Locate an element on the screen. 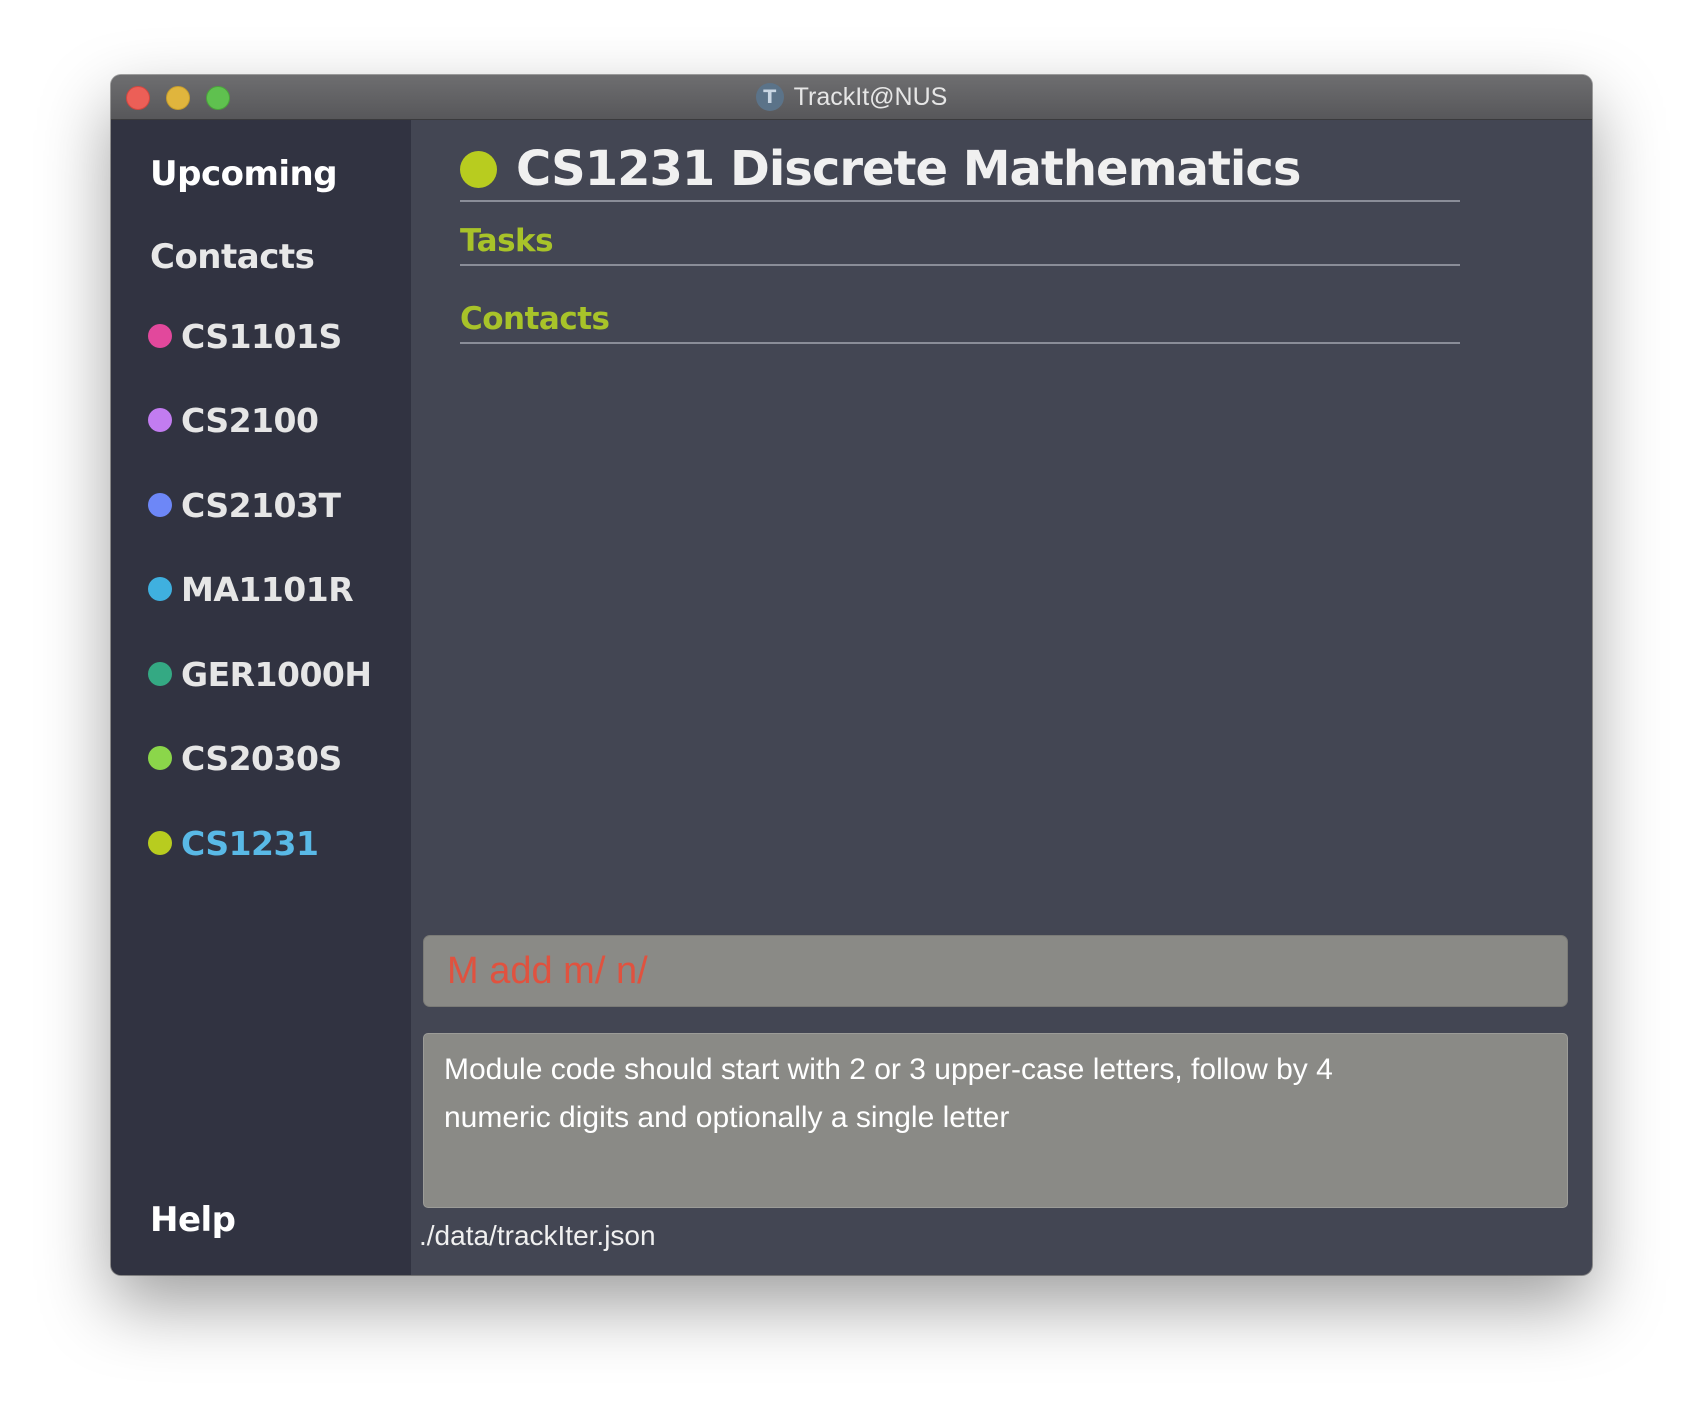 This screenshot has height=1424, width=1704. module-label: CS2030S is located at coordinates (261, 758).